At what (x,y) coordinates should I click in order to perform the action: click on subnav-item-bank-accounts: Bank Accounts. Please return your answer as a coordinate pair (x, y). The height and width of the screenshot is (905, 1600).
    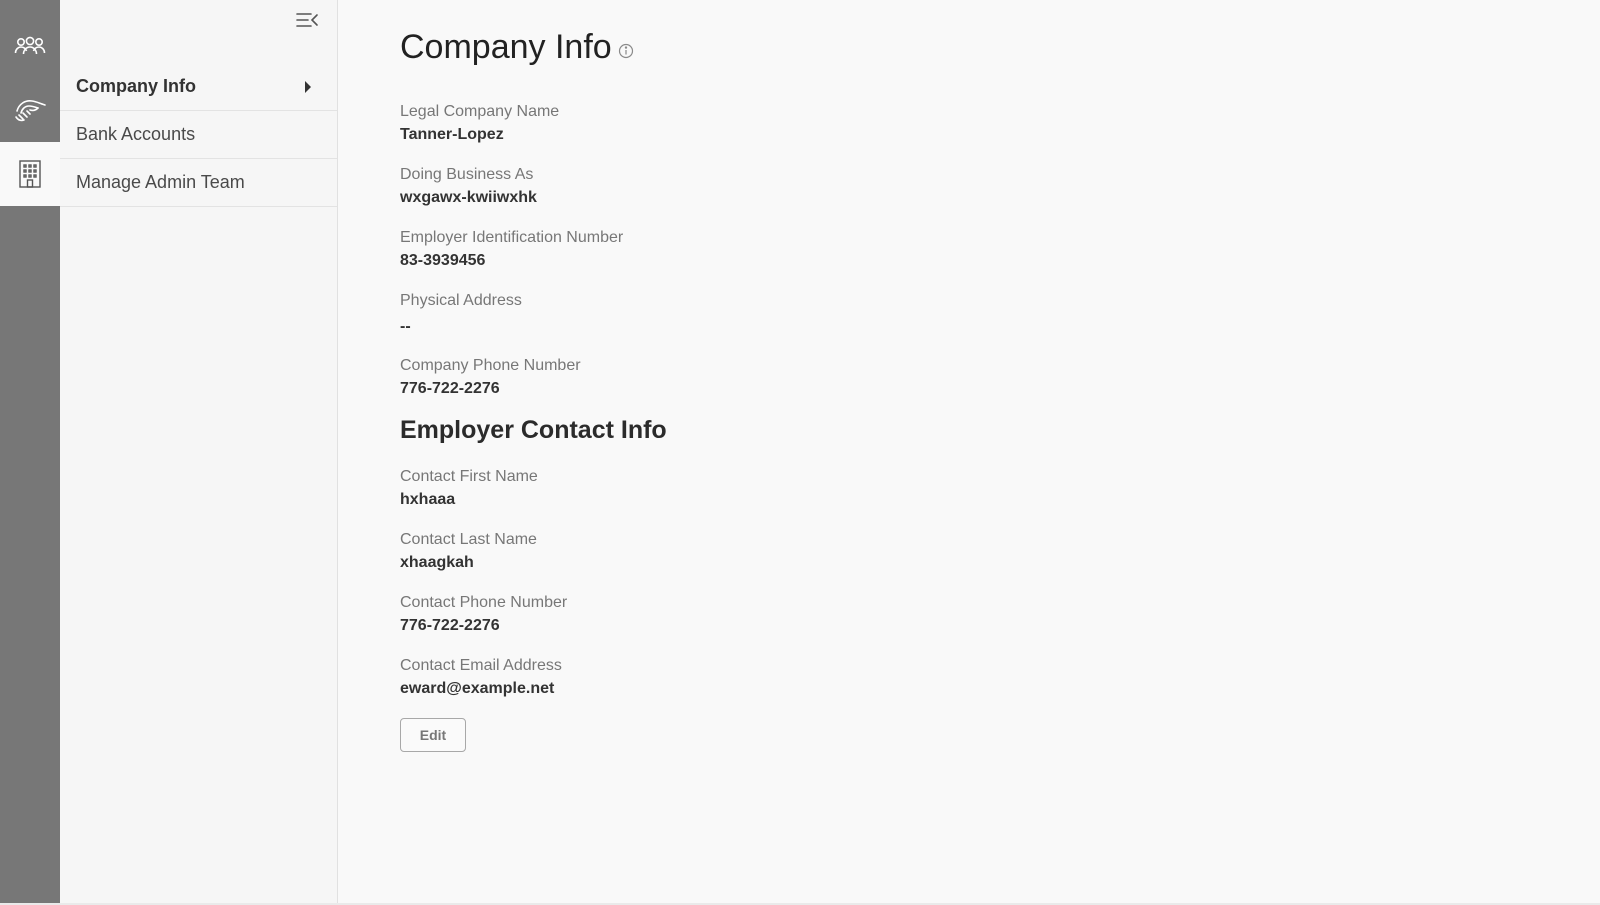
    Looking at the image, I should click on (198, 135).